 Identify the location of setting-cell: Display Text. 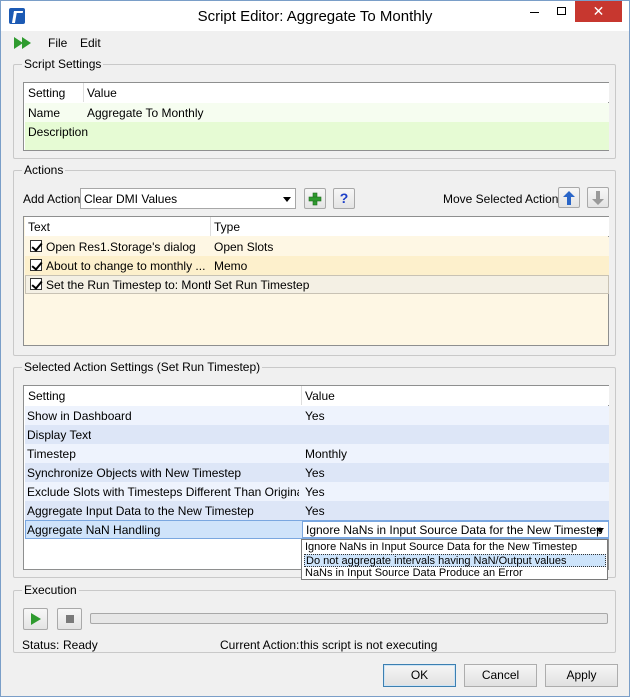
(59, 435).